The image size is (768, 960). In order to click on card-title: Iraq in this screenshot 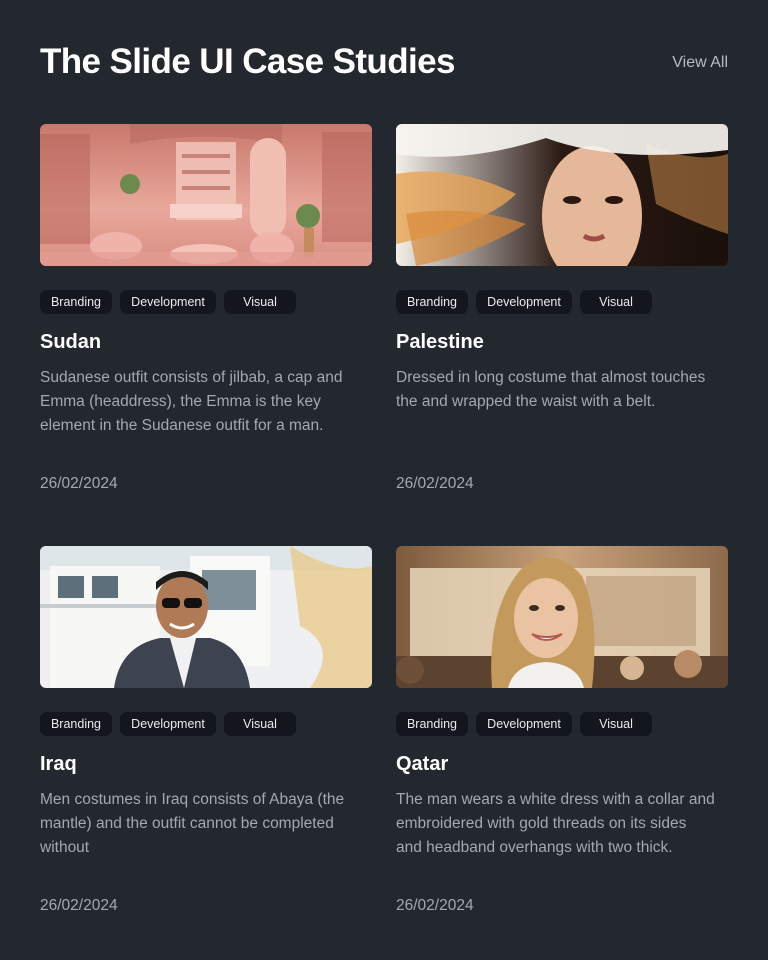, I will do `click(206, 764)`.